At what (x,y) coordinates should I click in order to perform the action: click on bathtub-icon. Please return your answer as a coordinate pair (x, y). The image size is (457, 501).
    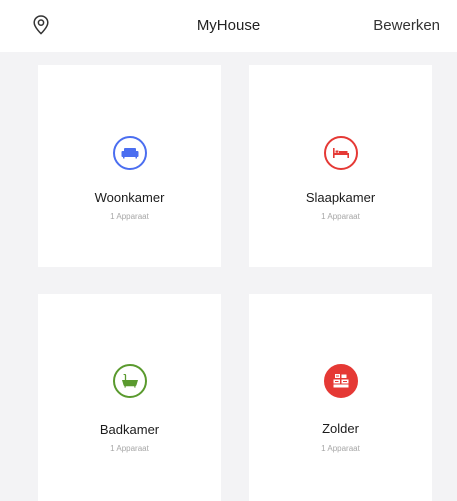
    Looking at the image, I should click on (129, 381).